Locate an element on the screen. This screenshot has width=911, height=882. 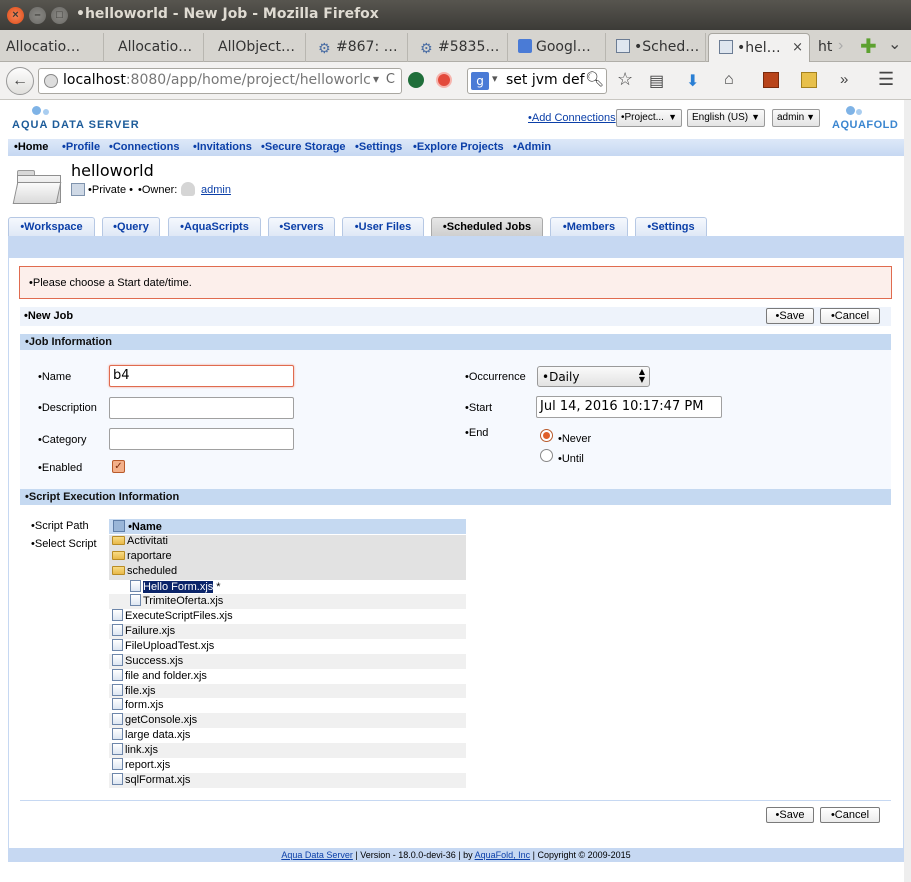
tree-file-row: Failure.xjs is located at coordinates (287, 632).